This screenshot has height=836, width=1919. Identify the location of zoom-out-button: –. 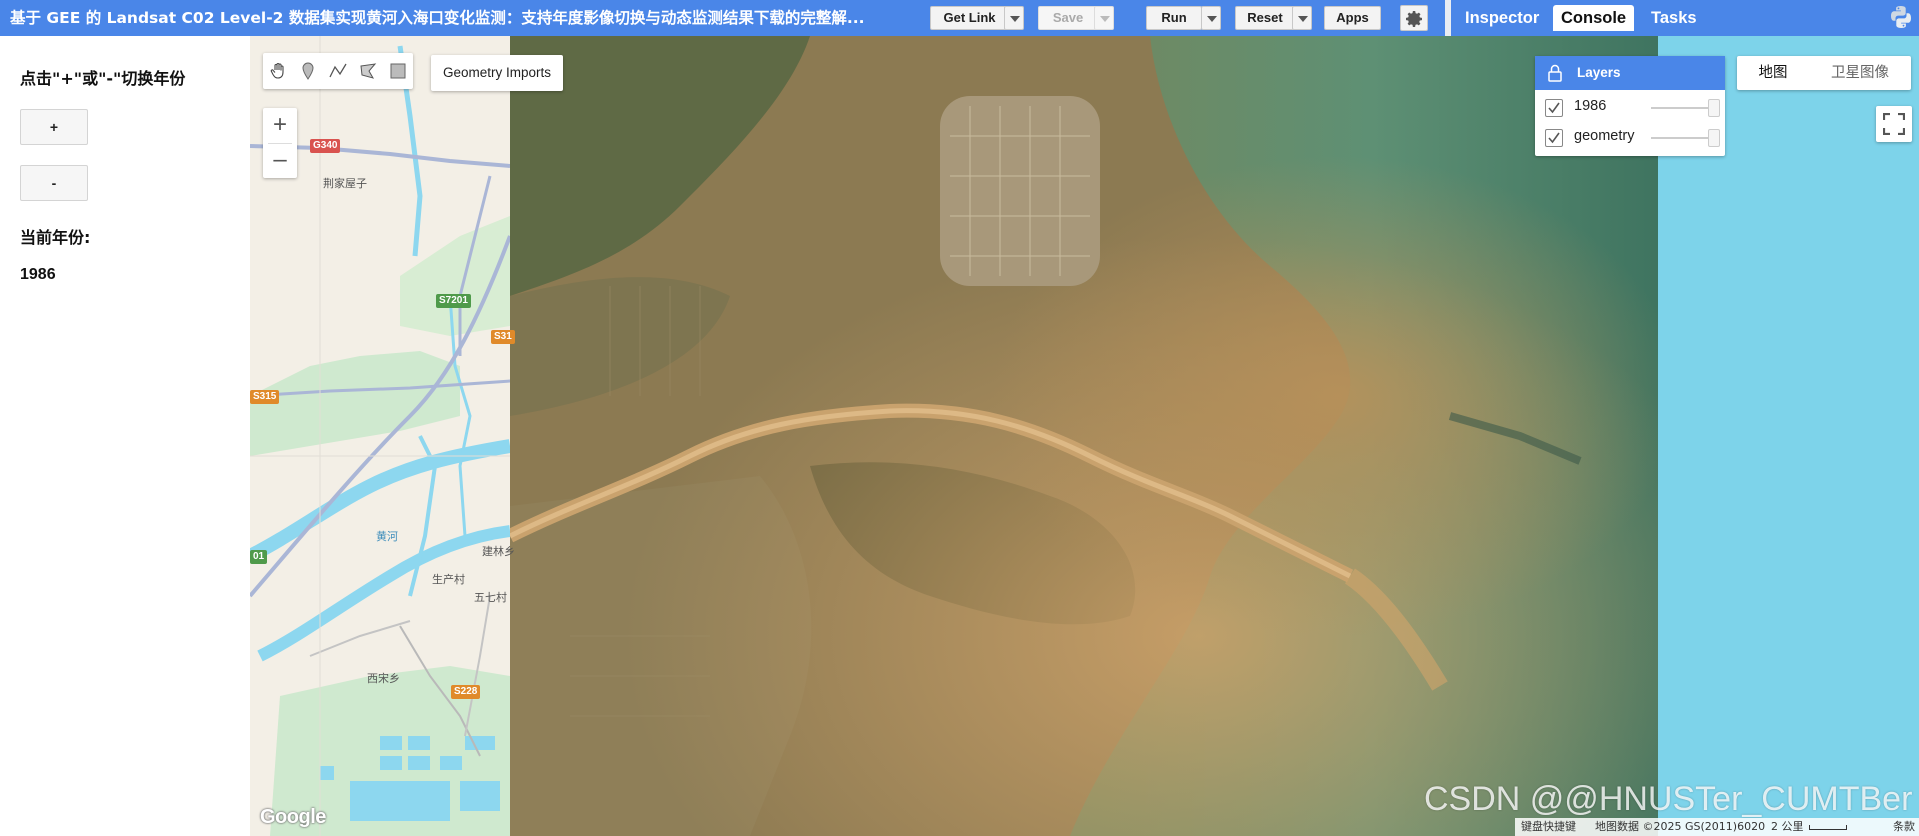
(280, 160).